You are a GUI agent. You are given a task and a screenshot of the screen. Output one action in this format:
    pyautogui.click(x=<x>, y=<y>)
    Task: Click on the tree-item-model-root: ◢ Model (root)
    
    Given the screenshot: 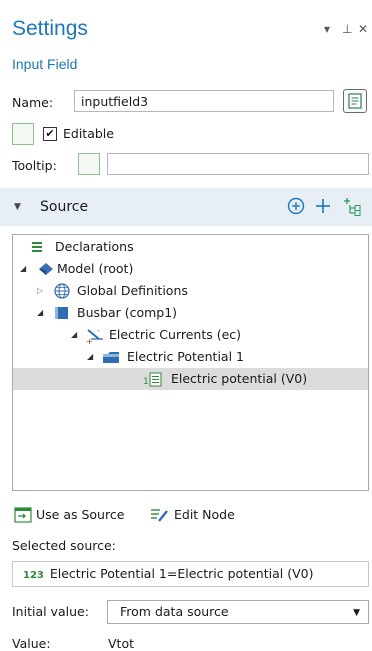 What is the action you would take?
    pyautogui.click(x=190, y=269)
    